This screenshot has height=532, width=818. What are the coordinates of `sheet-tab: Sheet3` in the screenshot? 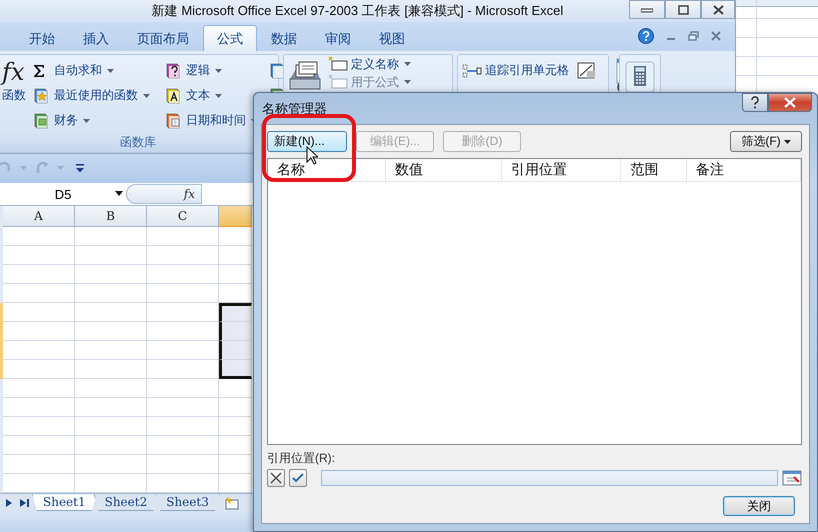 It's located at (187, 503).